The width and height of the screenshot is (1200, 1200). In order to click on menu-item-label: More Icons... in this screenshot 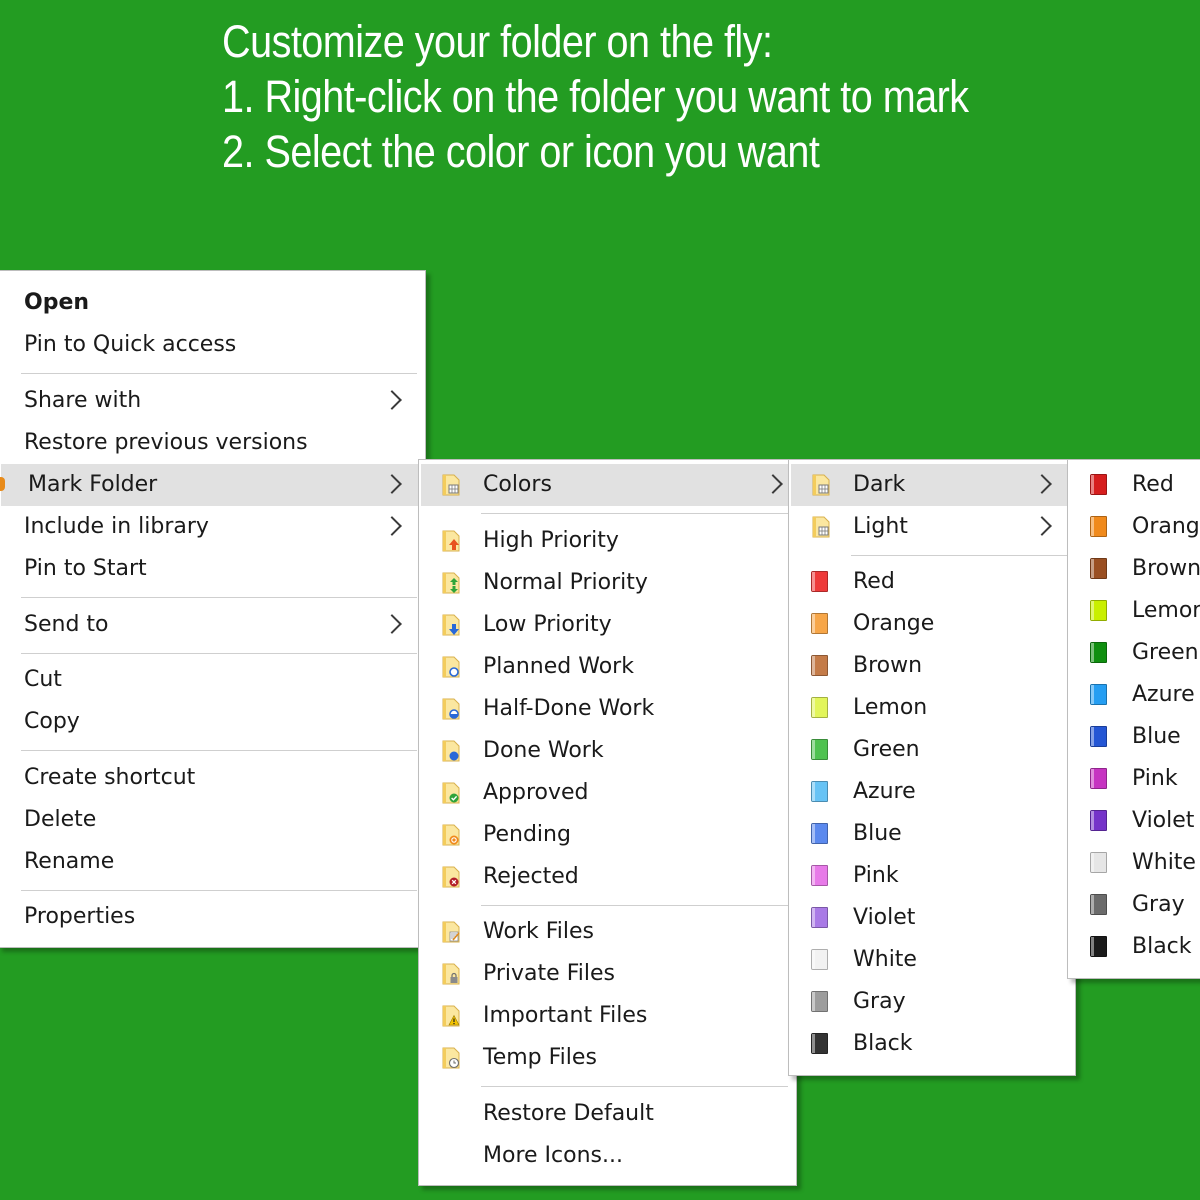, I will do `click(553, 1155)`.